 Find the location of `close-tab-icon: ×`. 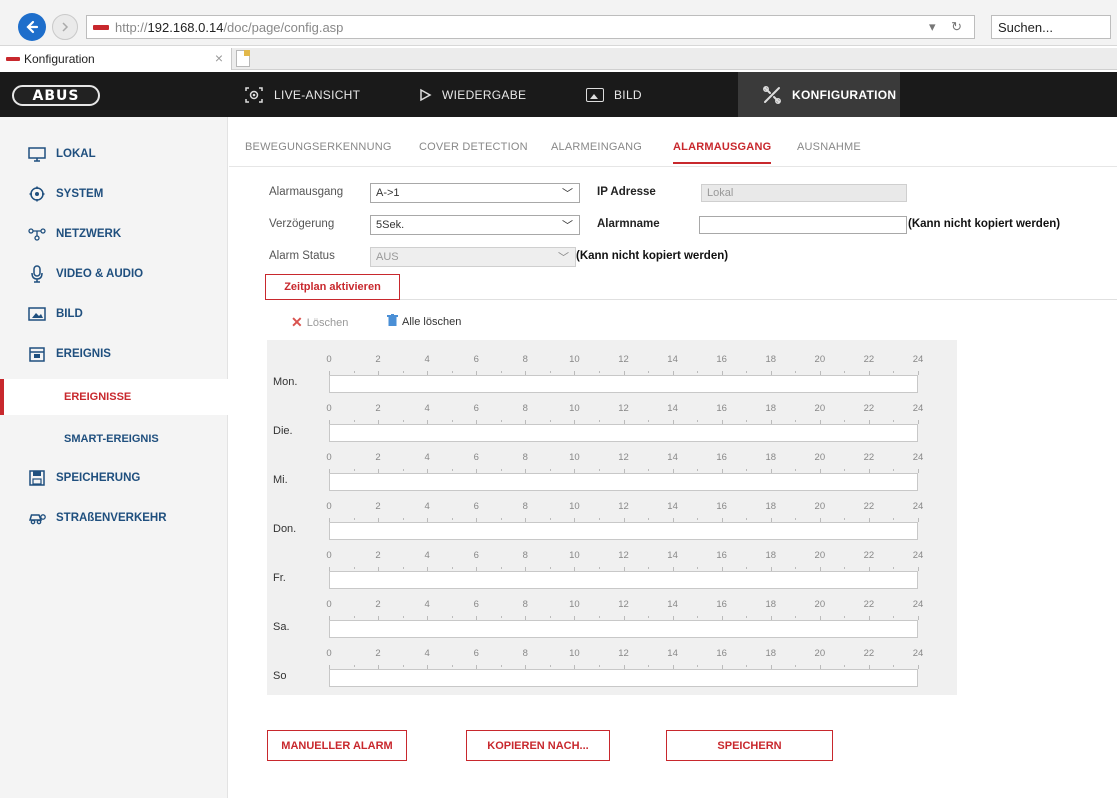

close-tab-icon: × is located at coordinates (219, 58).